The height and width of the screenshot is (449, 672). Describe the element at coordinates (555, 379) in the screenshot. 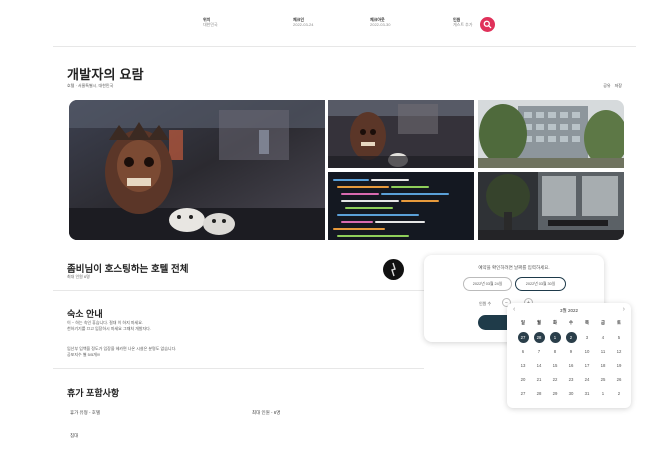

I see `calendar-day: 22` at that location.